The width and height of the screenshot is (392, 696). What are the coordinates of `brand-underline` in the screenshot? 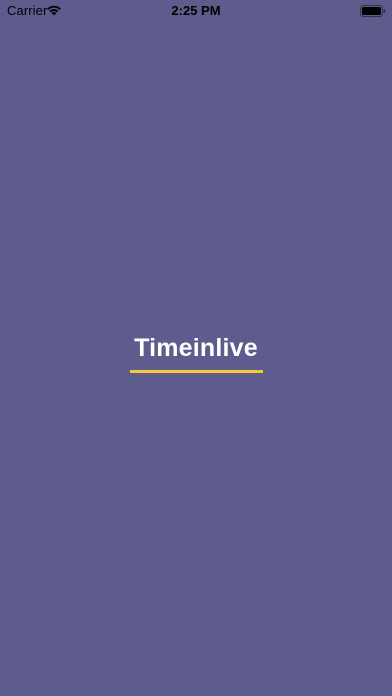 It's located at (196, 371).